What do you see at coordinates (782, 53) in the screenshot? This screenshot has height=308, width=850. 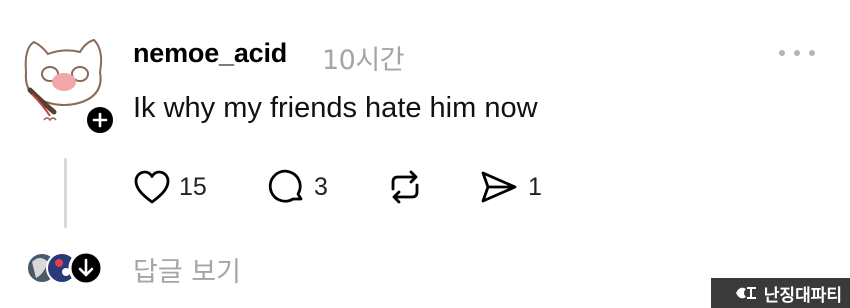 I see `more-horizontal-icon` at bounding box center [782, 53].